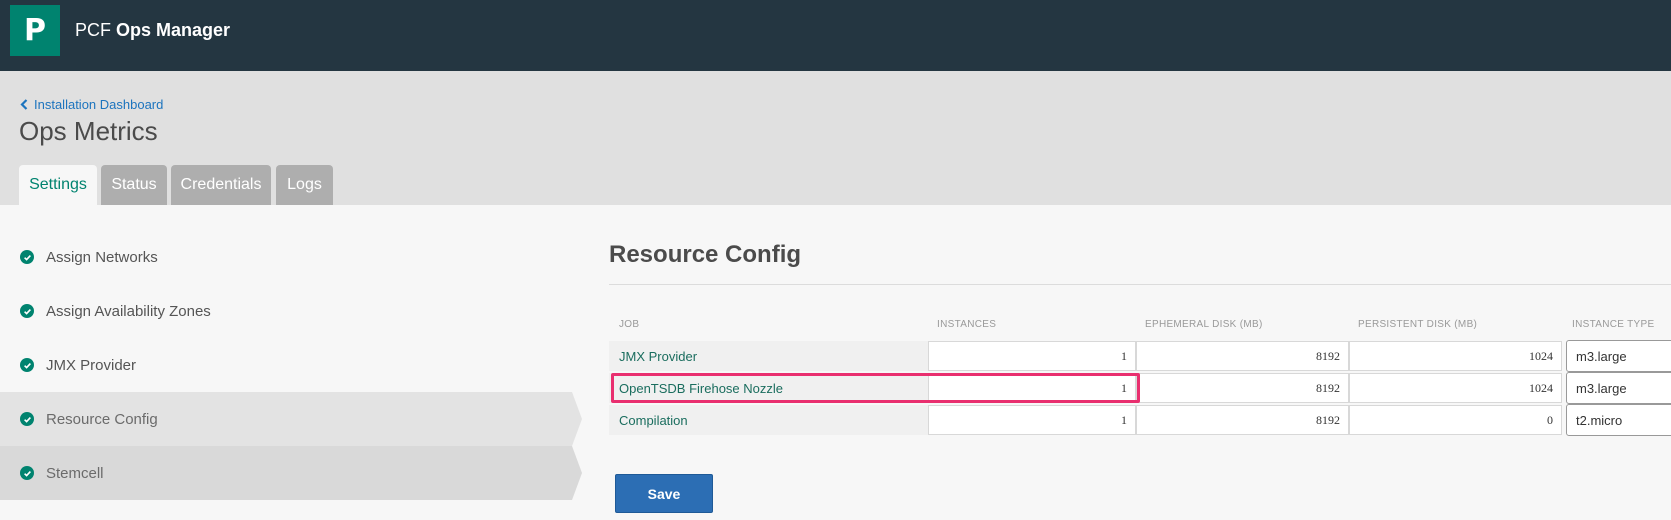 The image size is (1671, 520). Describe the element at coordinates (102, 419) in the screenshot. I see `sidebar-item-label: Resource Config` at that location.